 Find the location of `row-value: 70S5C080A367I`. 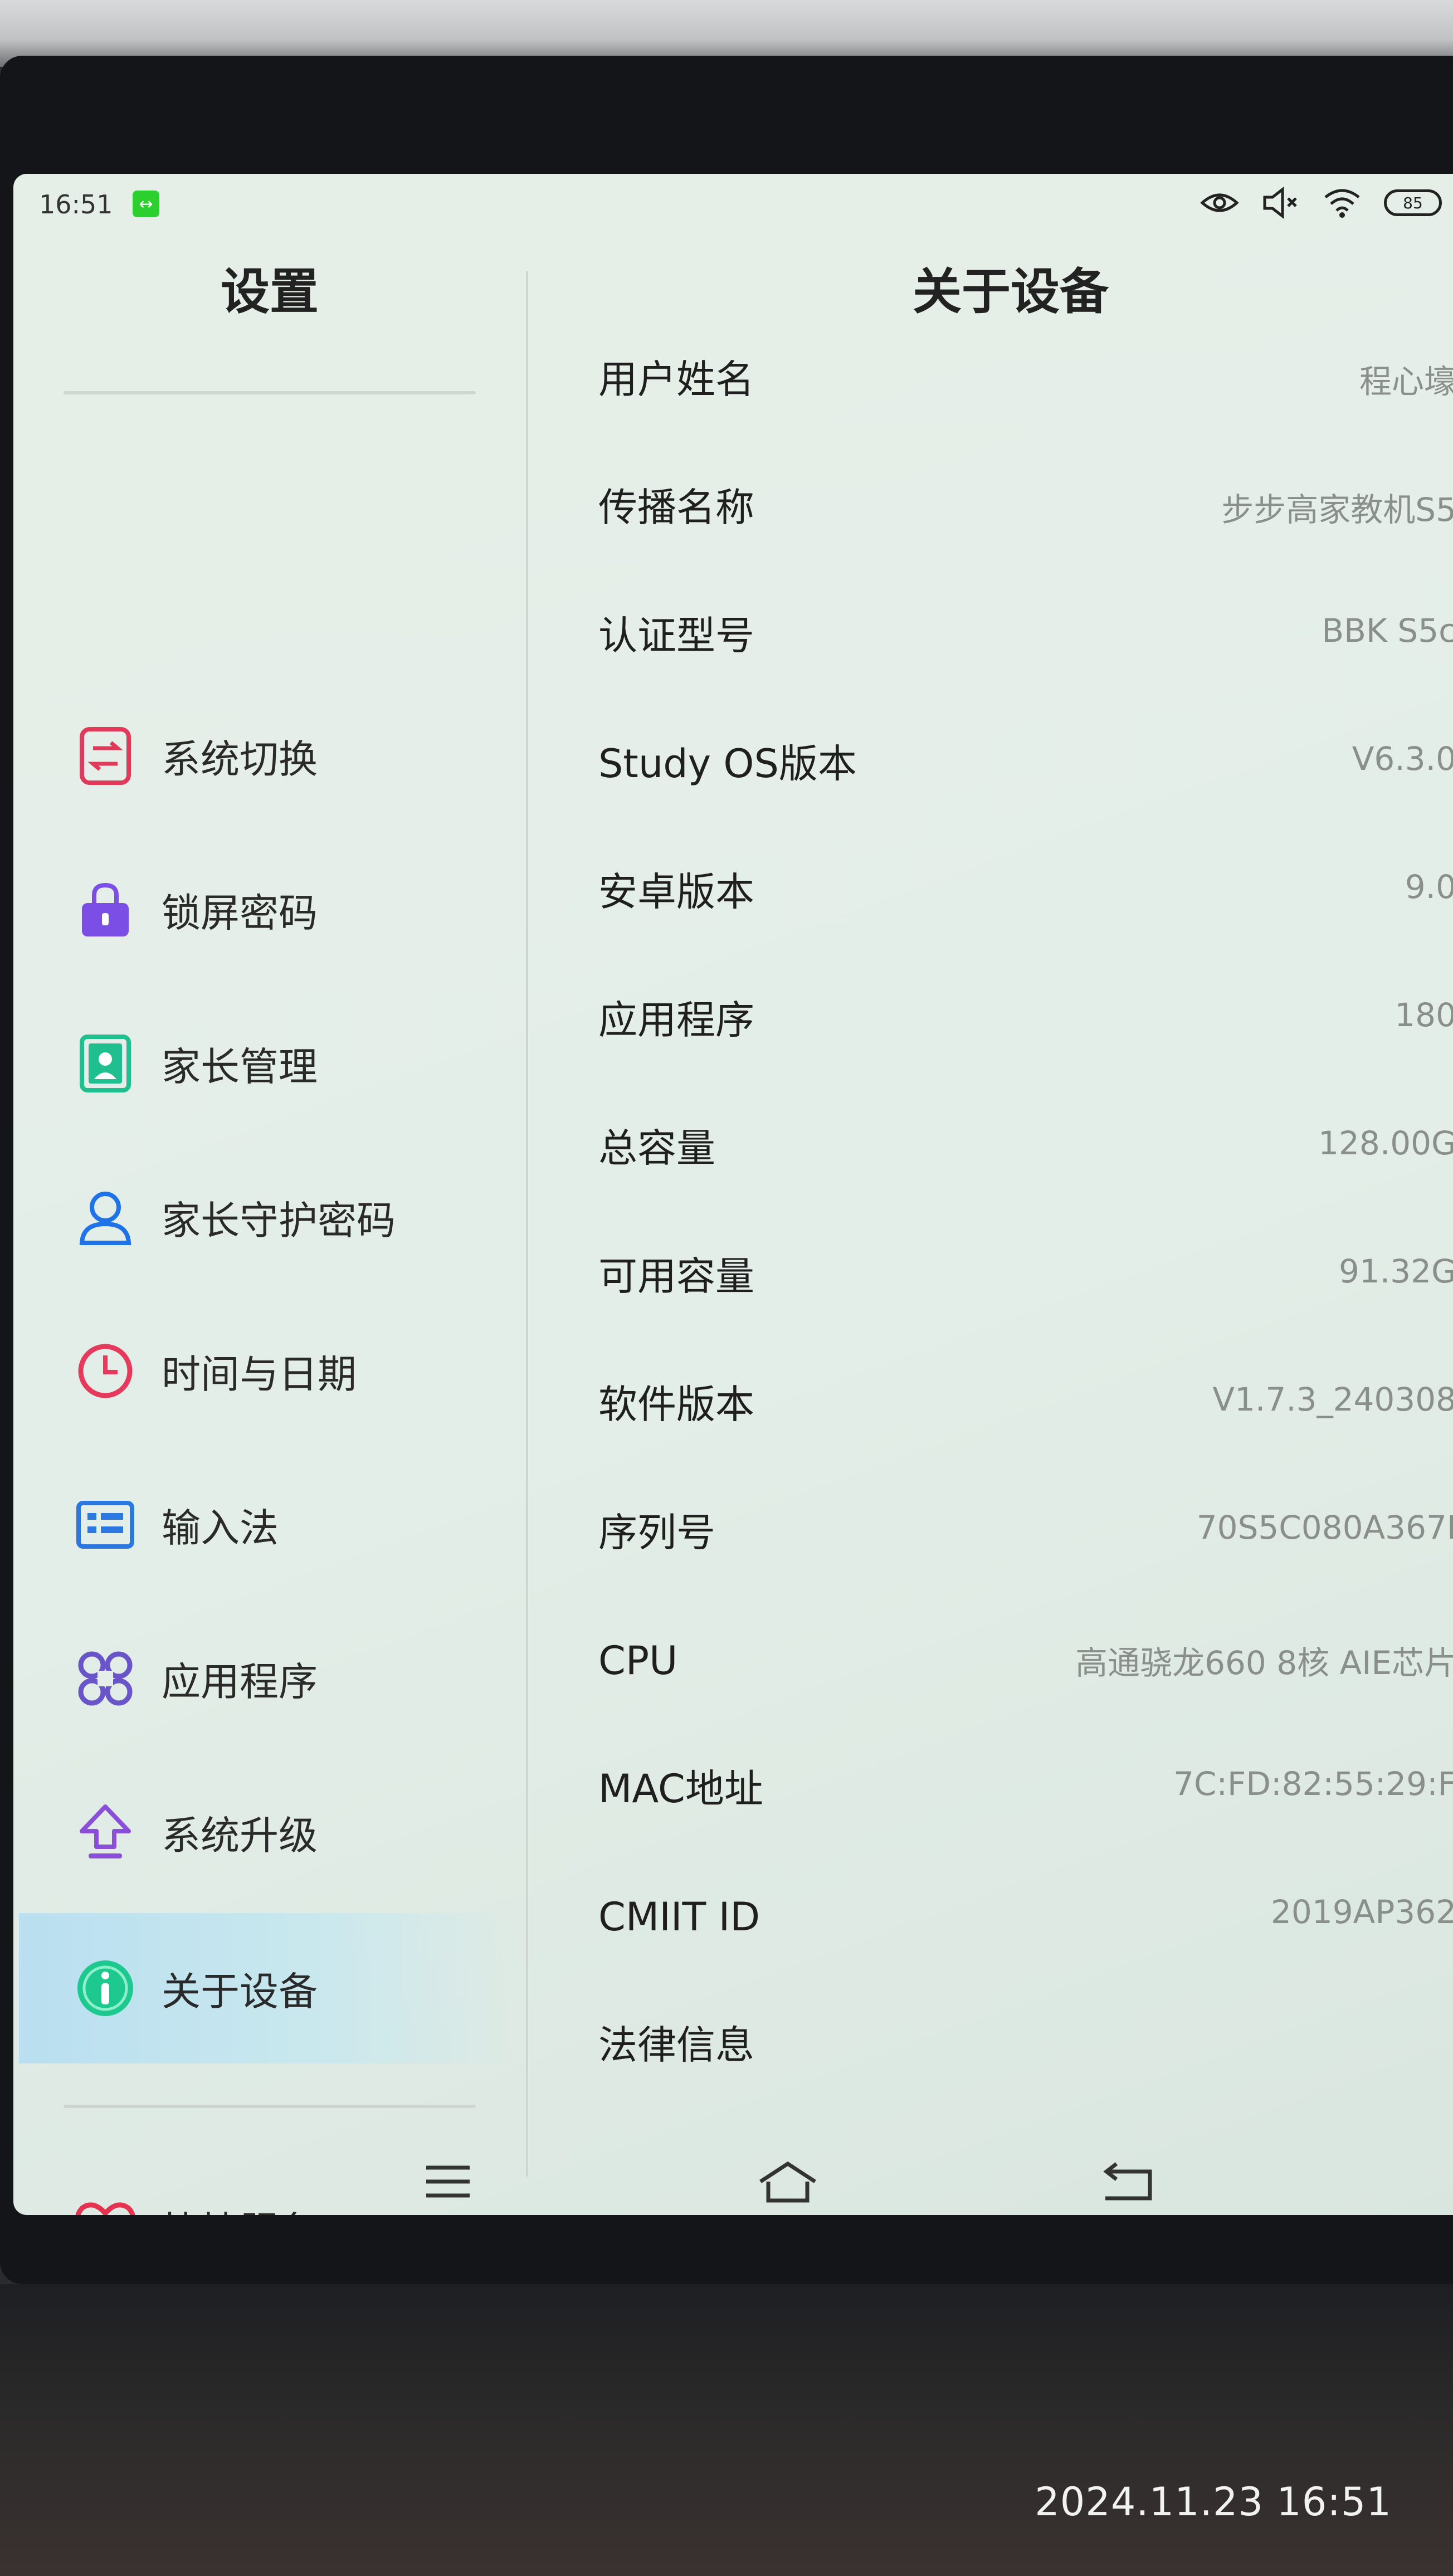

row-value: 70S5C080A367I is located at coordinates (1324, 1527).